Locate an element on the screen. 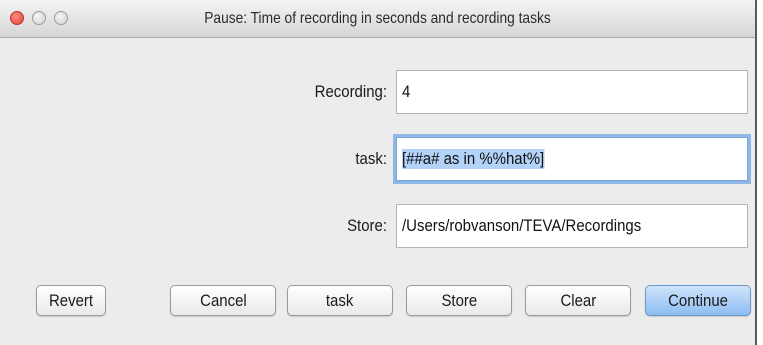 The height and width of the screenshot is (345, 763). task-field: [##a# as in %%hat%] is located at coordinates (572, 159).